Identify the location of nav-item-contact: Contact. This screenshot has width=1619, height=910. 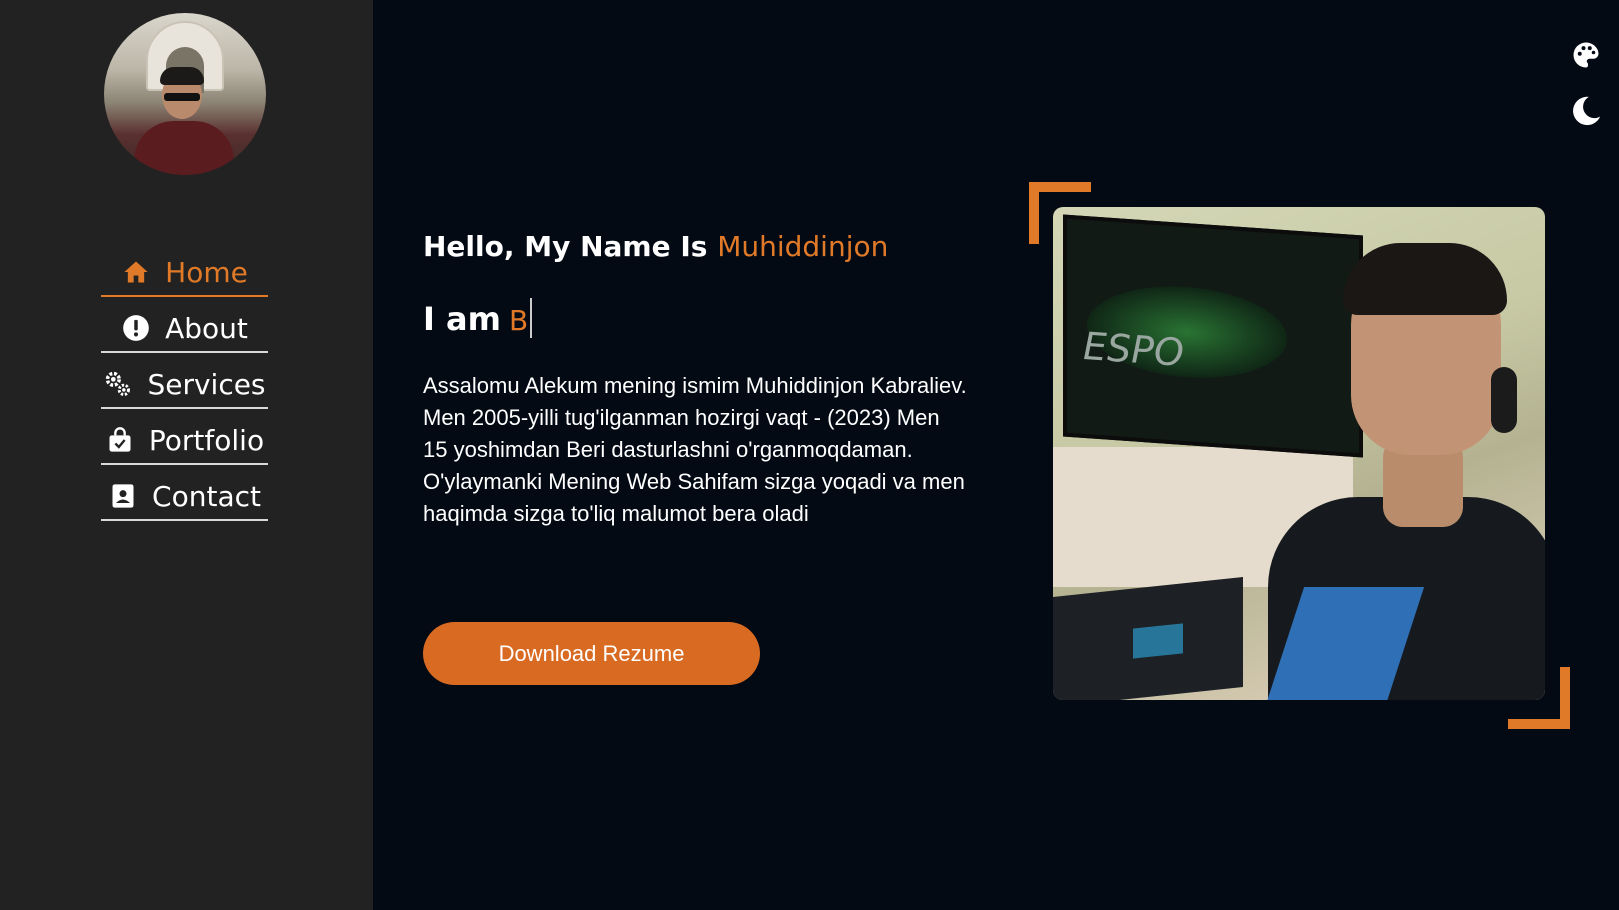
(184, 493).